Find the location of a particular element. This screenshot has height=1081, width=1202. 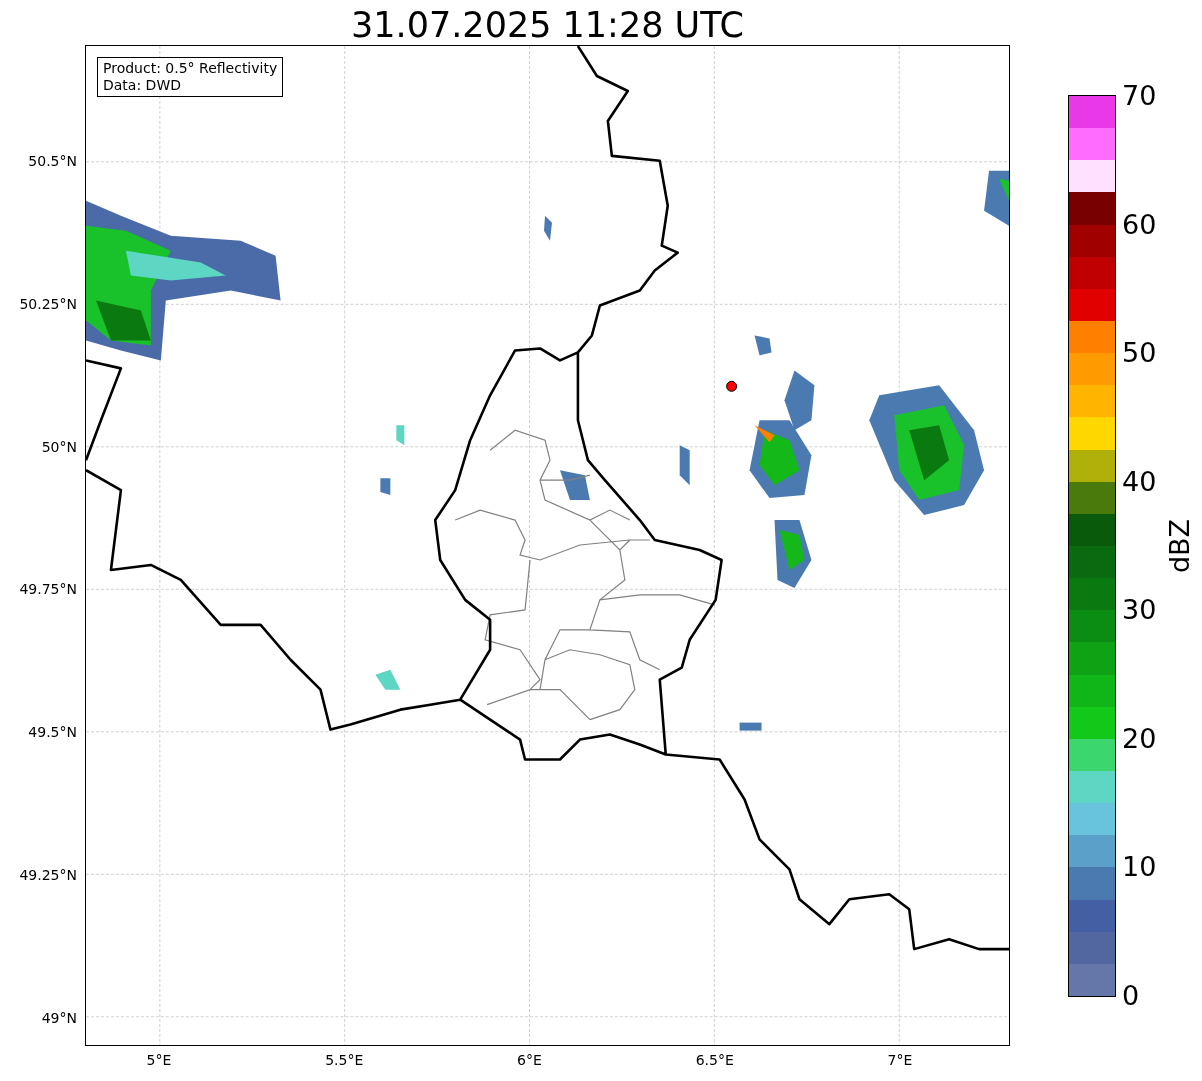

latitude-label: 50°N is located at coordinates (58, 446).